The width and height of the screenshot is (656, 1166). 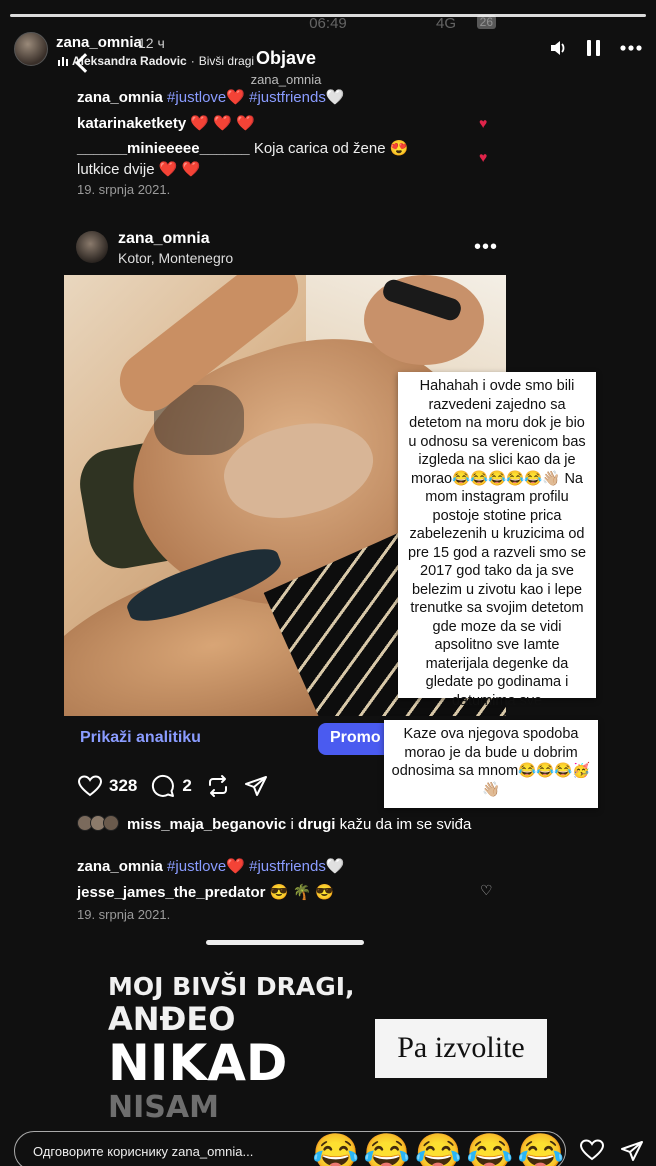 What do you see at coordinates (292, 824) in the screenshot?
I see `liked-by-and: i` at bounding box center [292, 824].